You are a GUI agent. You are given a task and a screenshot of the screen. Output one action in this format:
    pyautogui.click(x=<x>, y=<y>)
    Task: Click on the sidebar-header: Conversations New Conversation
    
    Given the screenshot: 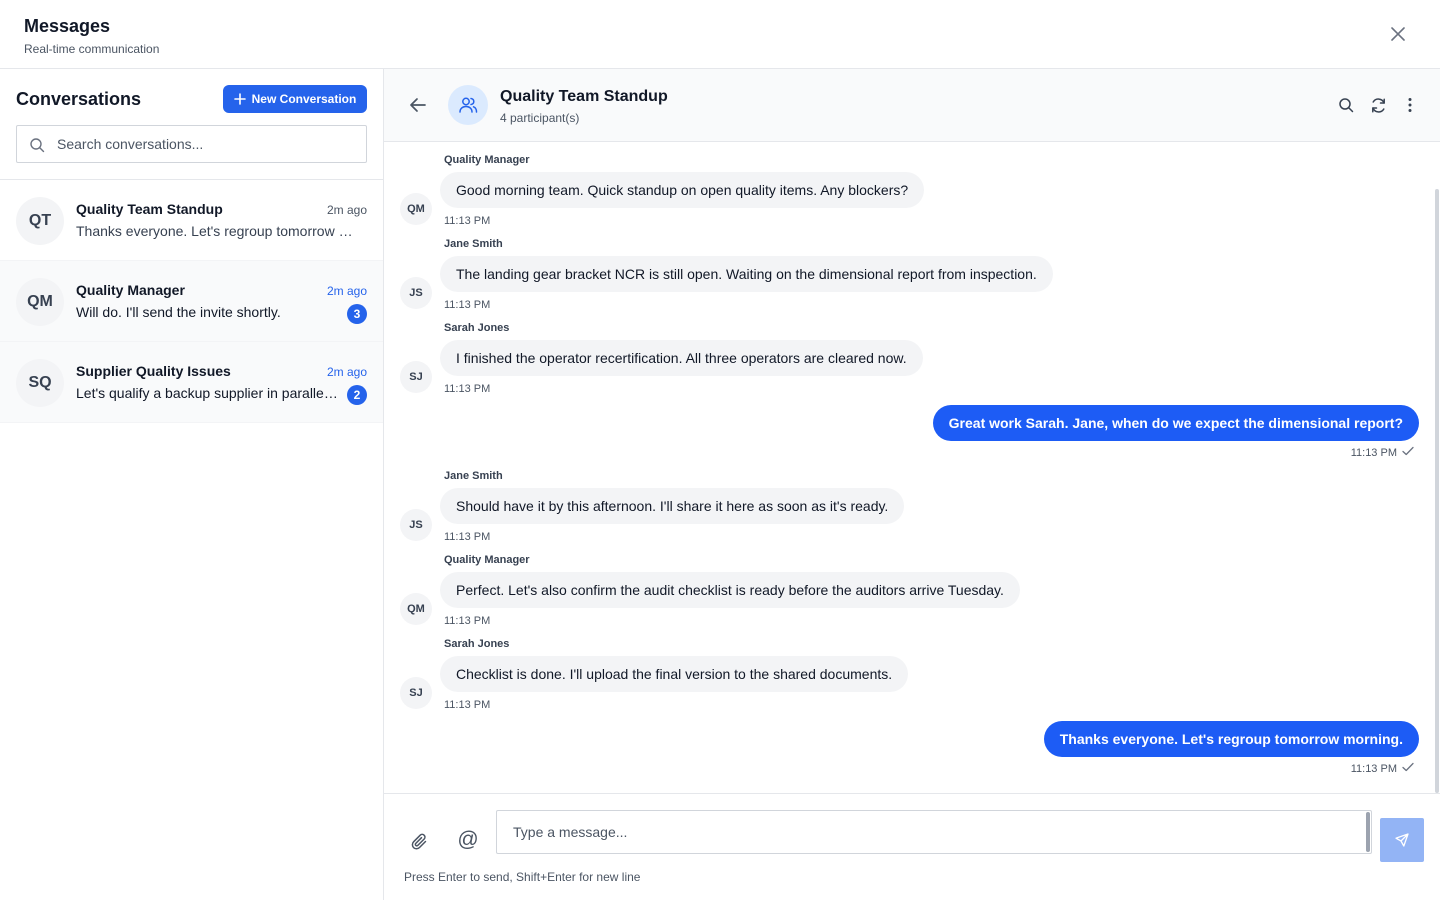 What is the action you would take?
    pyautogui.click(x=191, y=124)
    